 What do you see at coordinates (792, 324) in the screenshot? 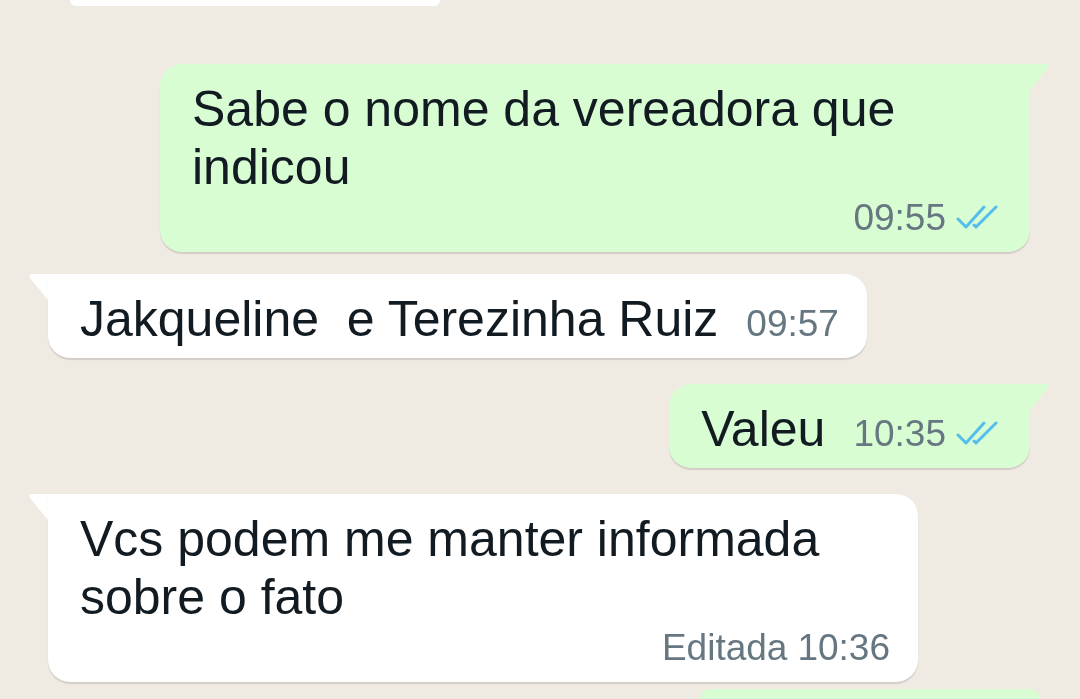
I see `message-time: 09:57` at bounding box center [792, 324].